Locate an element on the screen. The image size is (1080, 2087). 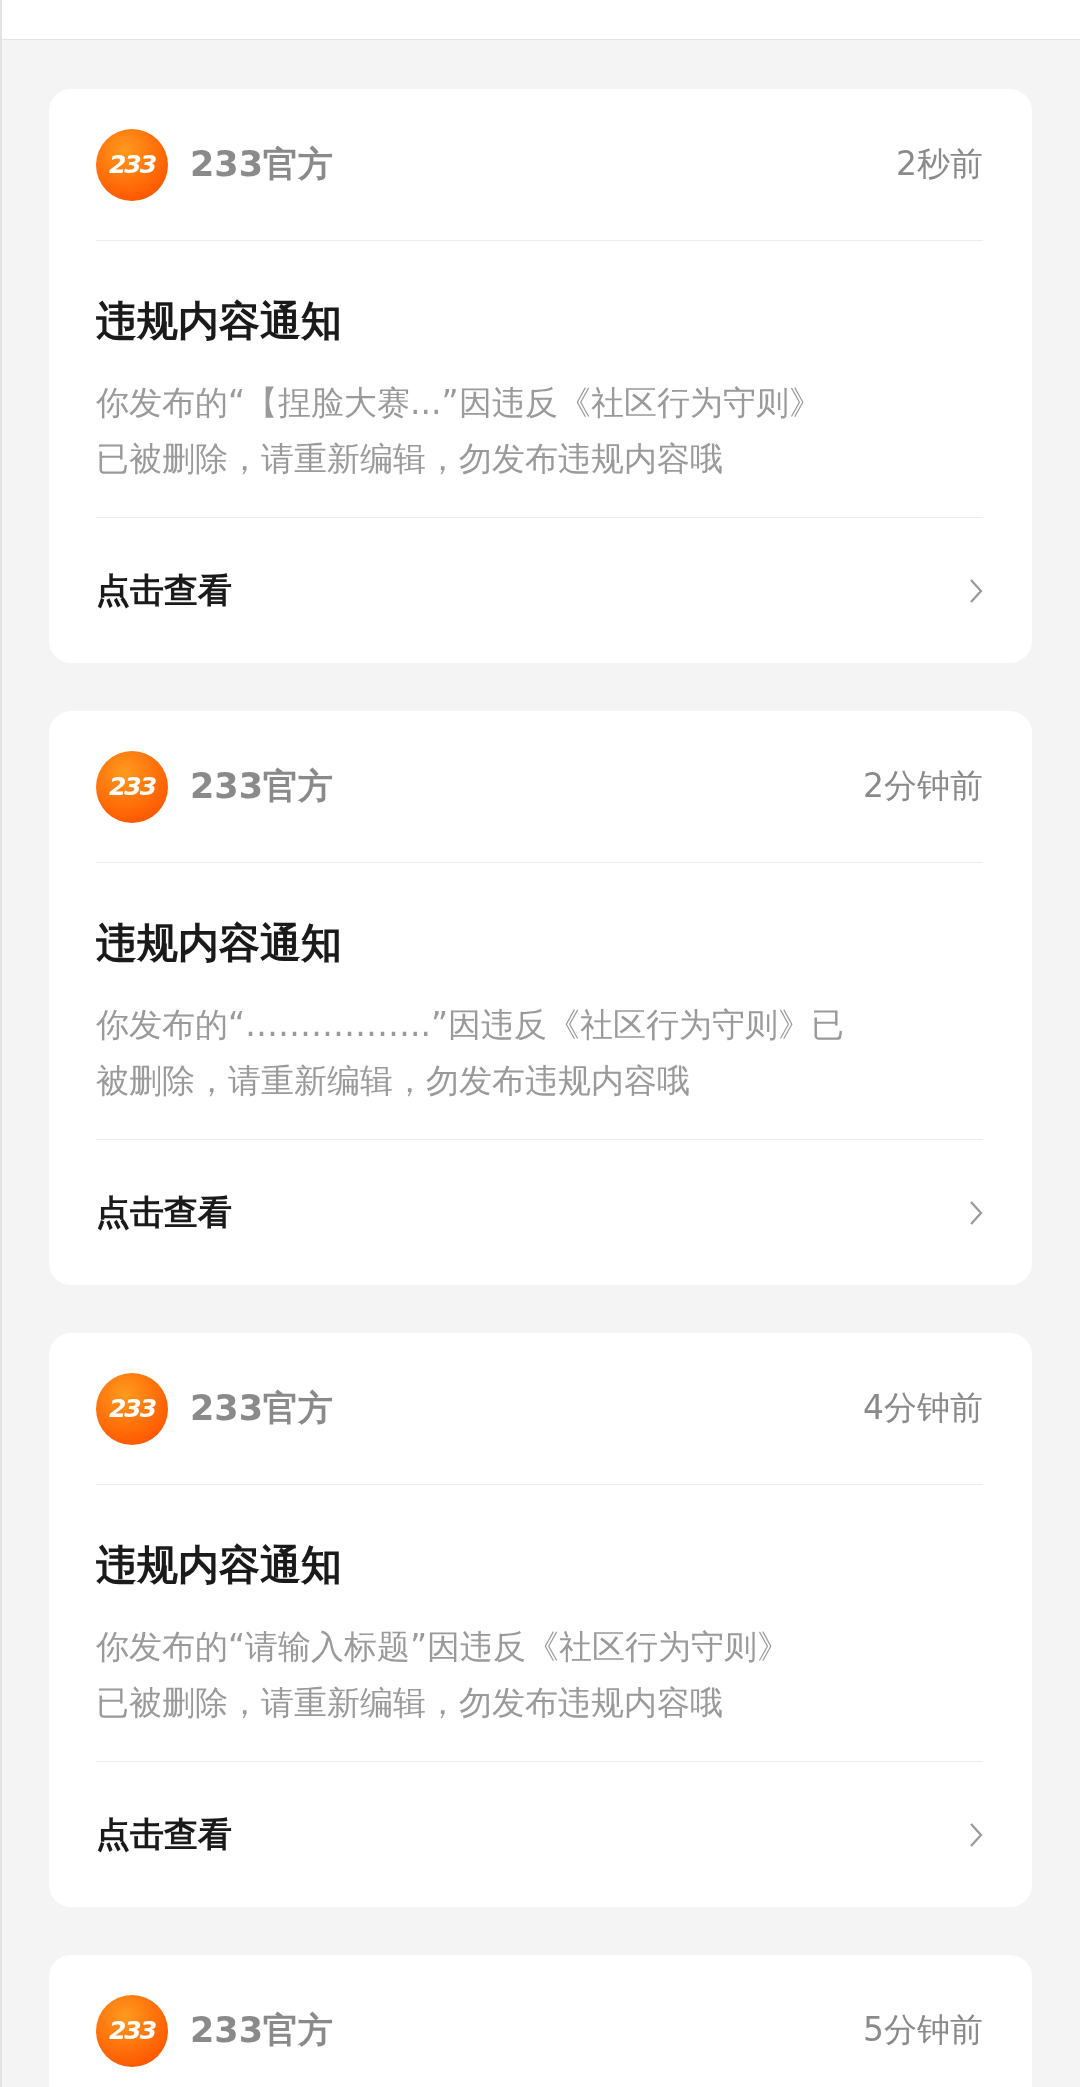
timestamp: 5分钟前 is located at coordinates (923, 2030).